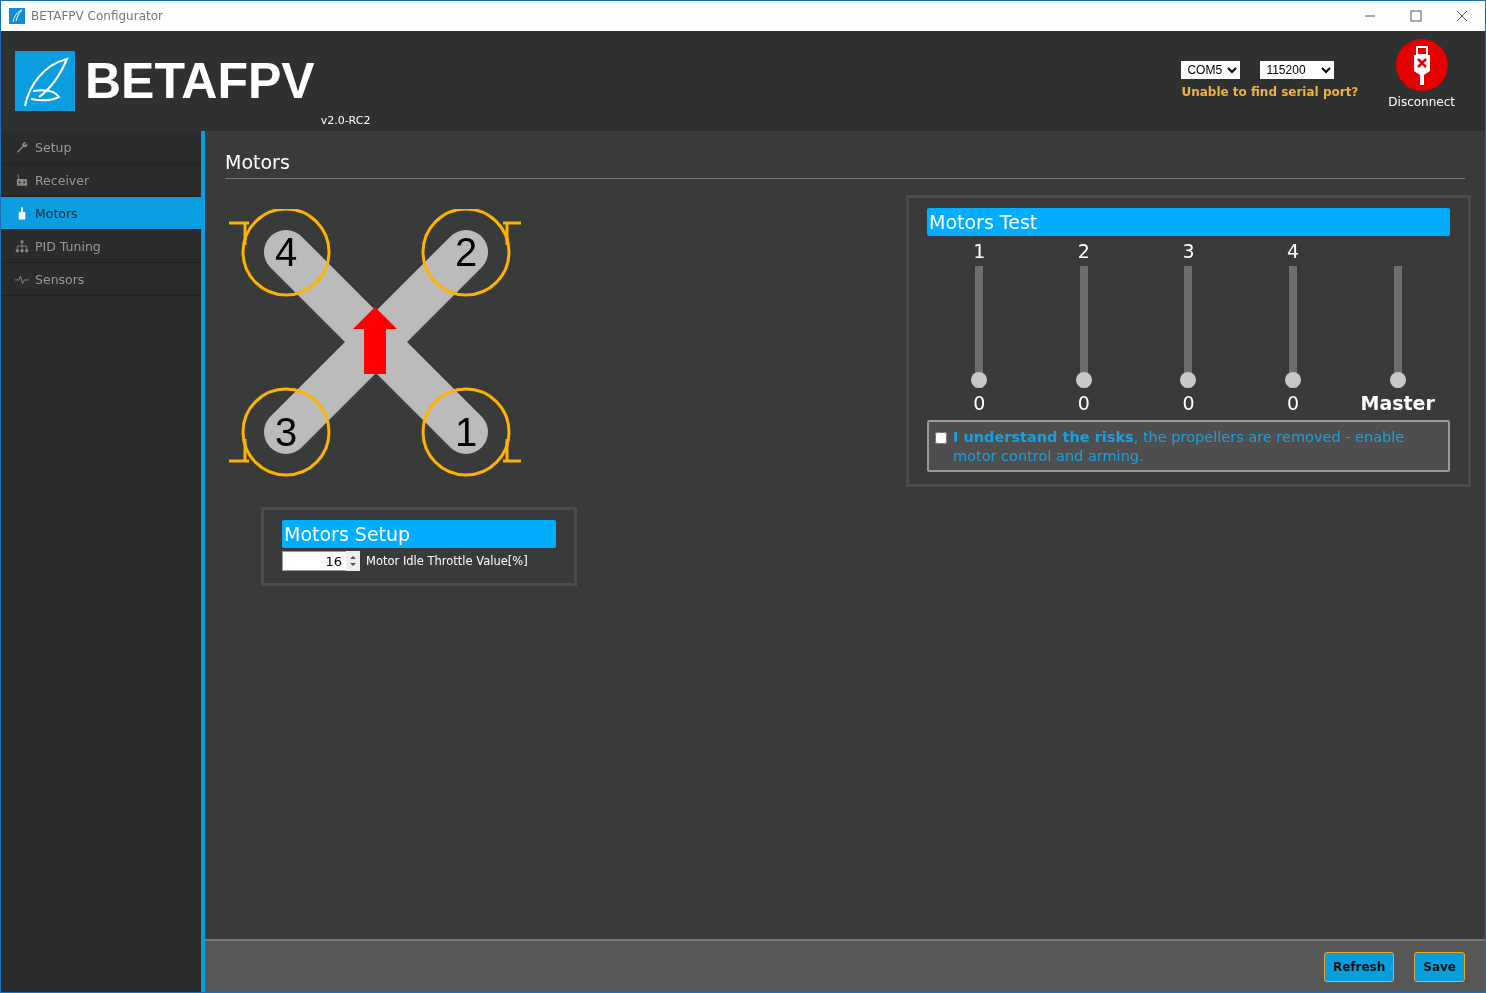 The width and height of the screenshot is (1486, 993). I want to click on usb-plug-icon, so click(1421, 65).